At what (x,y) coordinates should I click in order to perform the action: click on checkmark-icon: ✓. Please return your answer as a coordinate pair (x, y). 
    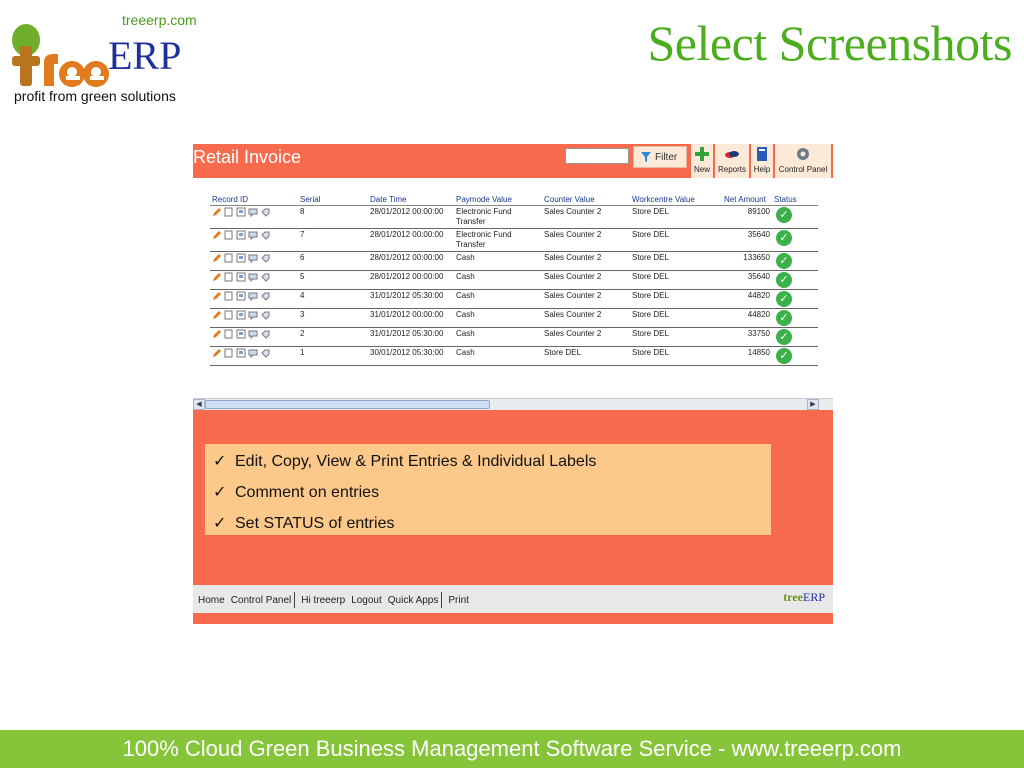
    Looking at the image, I should click on (220, 461).